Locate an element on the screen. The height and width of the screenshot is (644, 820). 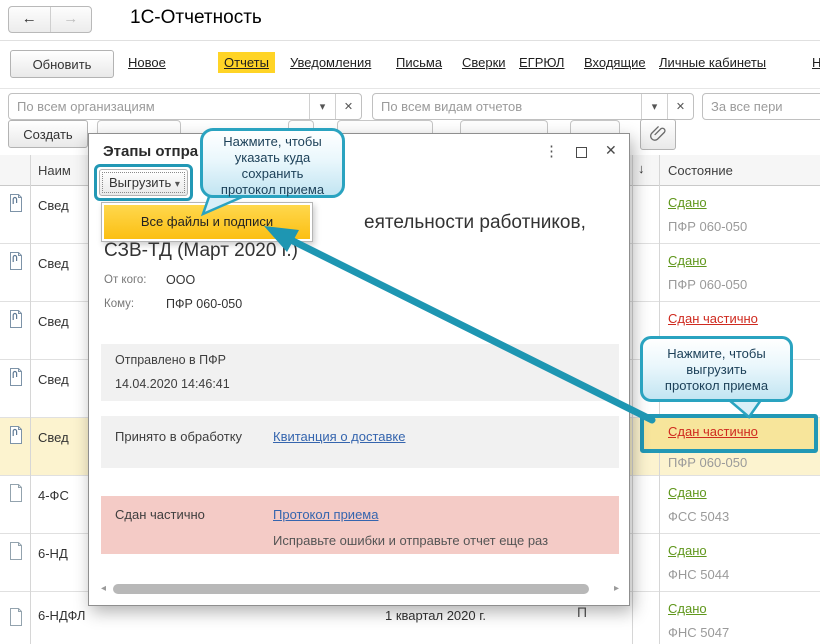
tab-otchety: Отчеты is located at coordinates (246, 62).